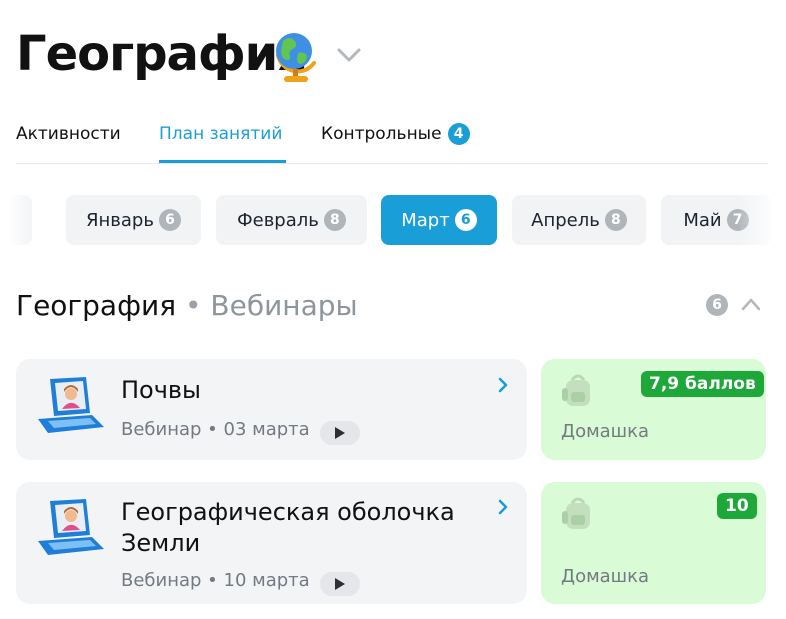 Image resolution: width=786 pixels, height=619 pixels. I want to click on page-title: География, so click(162, 54).